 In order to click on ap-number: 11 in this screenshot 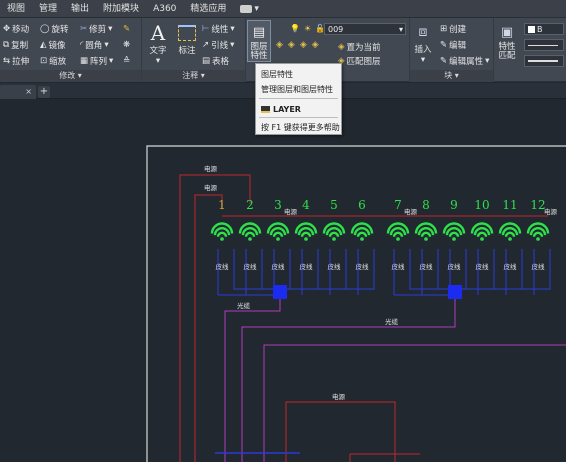, I will do `click(509, 205)`.